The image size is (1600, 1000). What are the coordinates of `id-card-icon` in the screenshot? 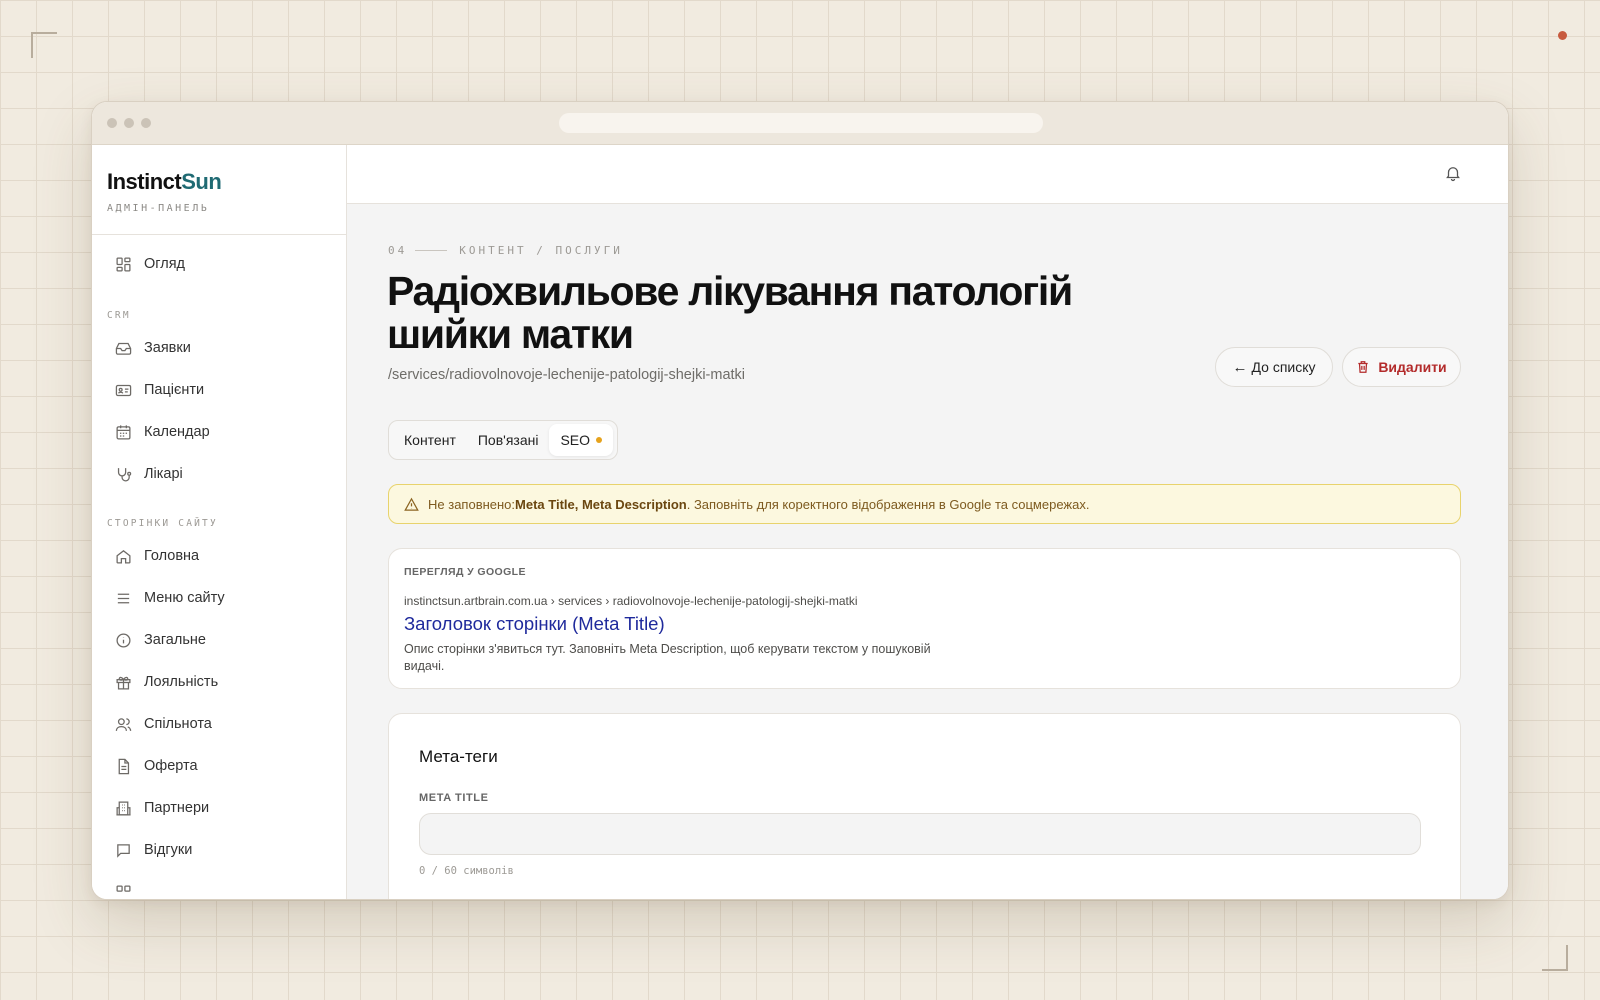 It's located at (123, 390).